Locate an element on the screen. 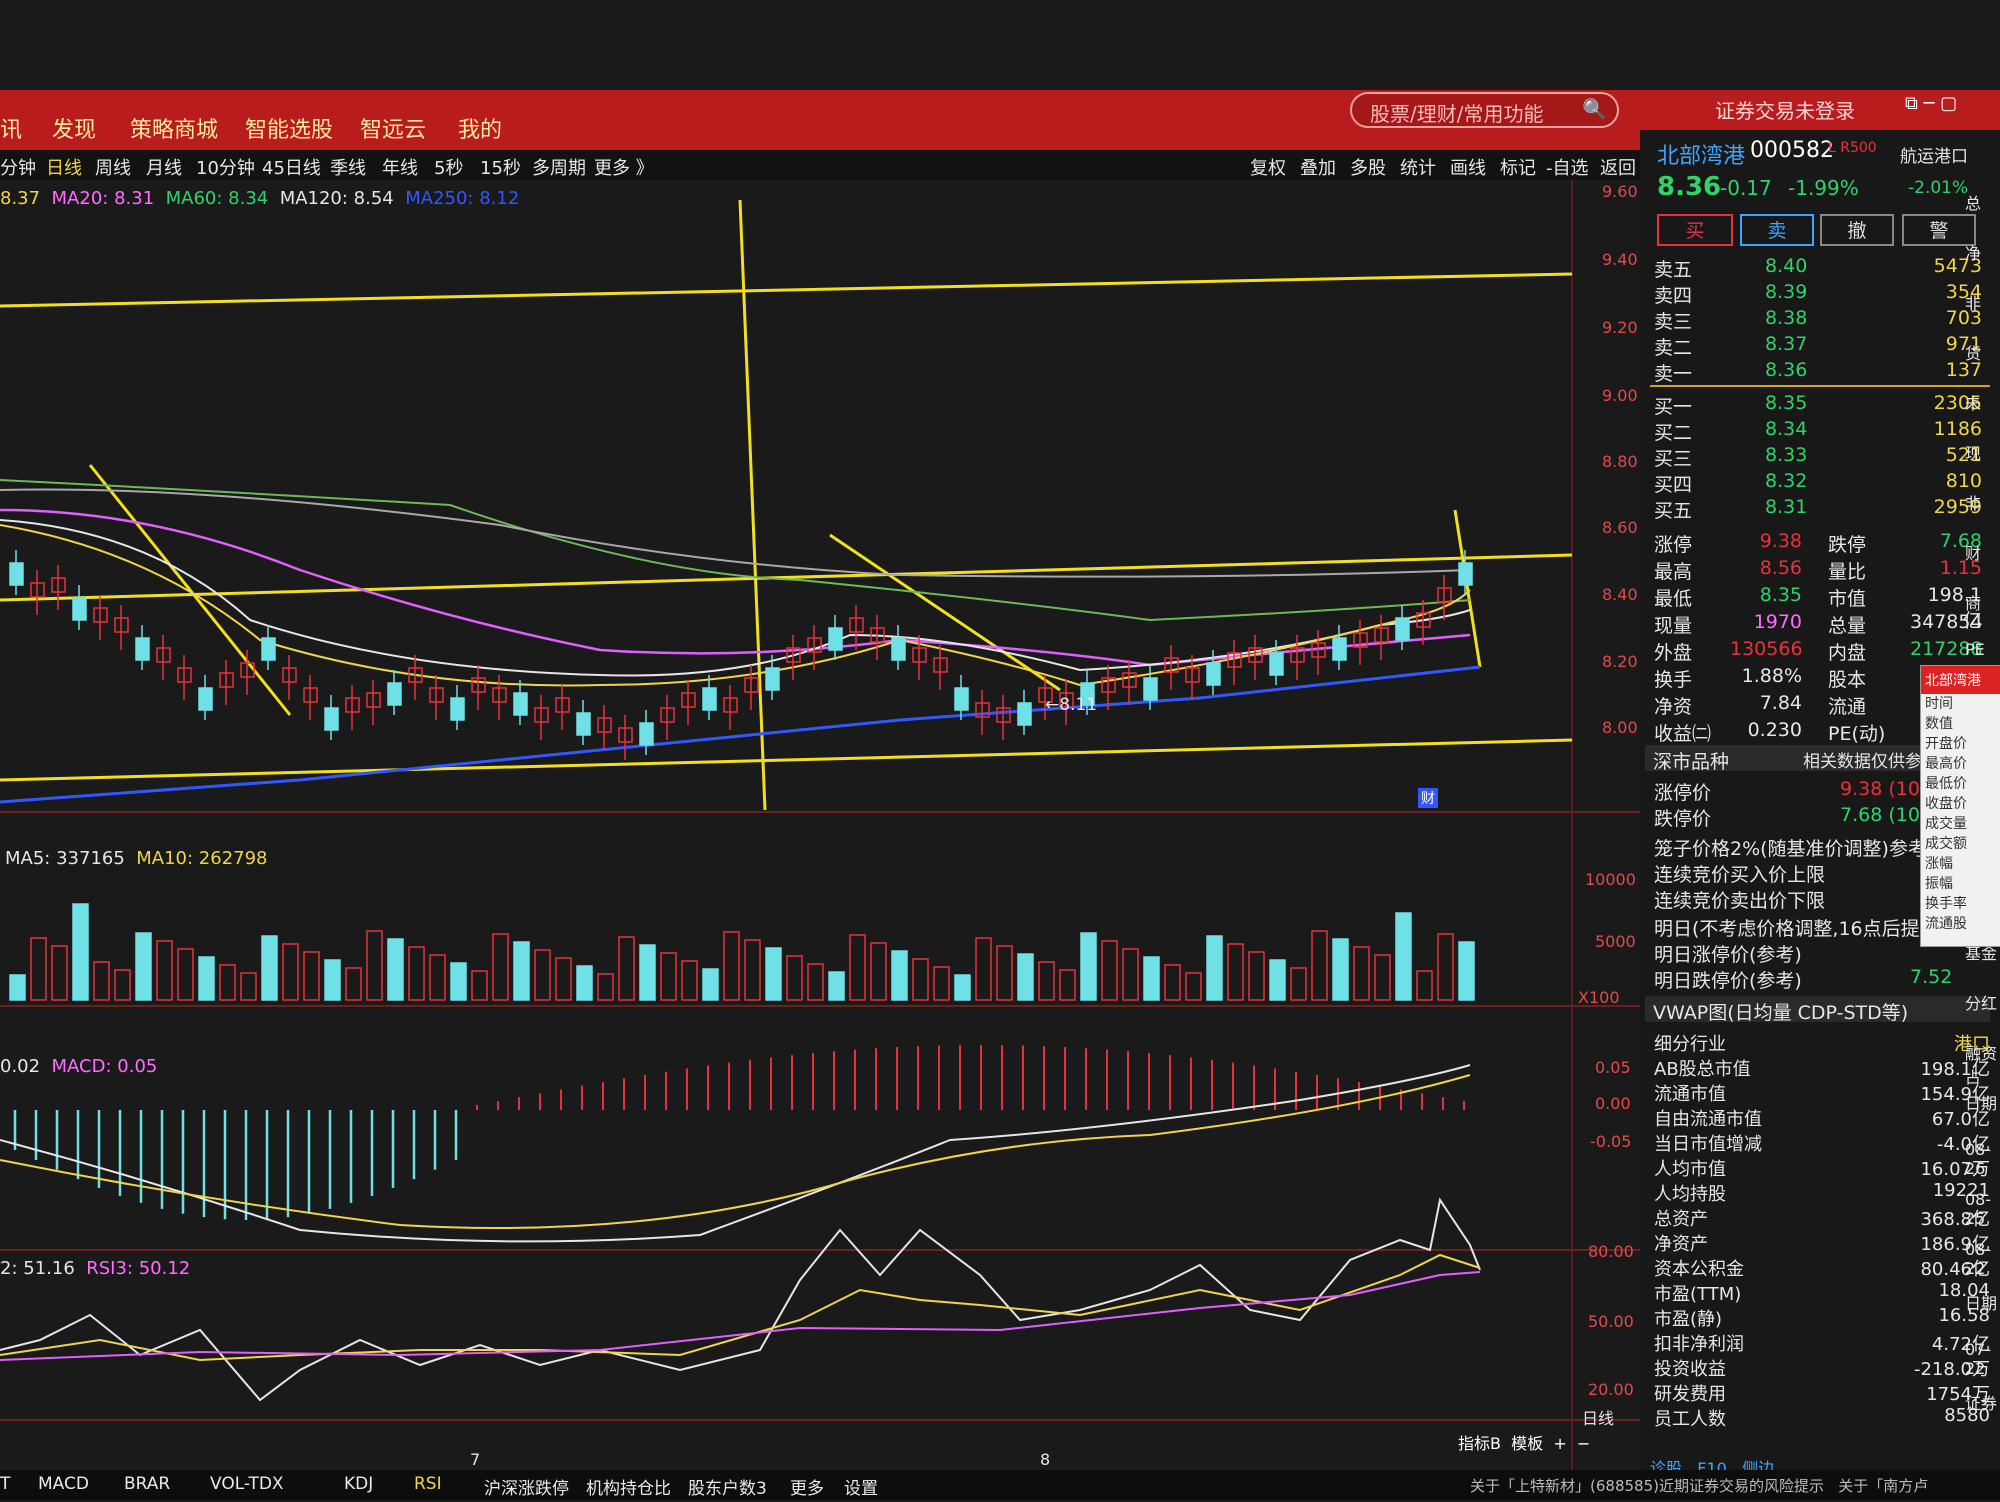 This screenshot has width=2000, height=1502. indicator-tab: RSI is located at coordinates (428, 1484).